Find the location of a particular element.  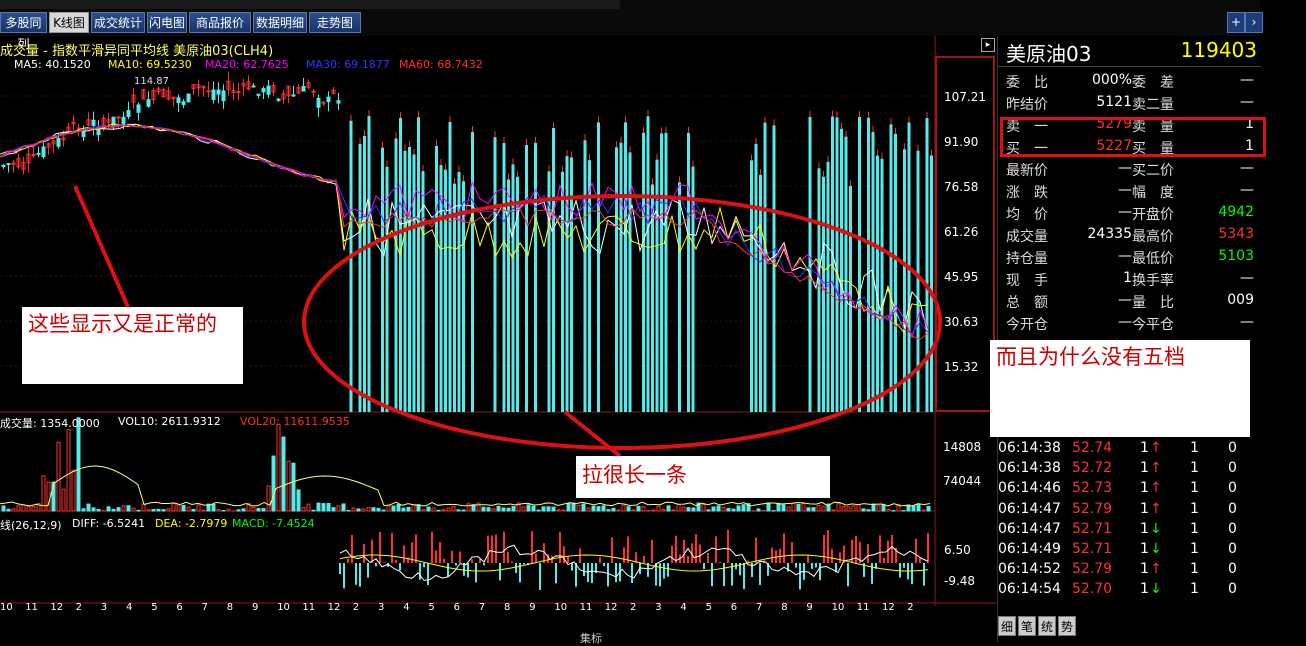

tab-0: 多股同列 is located at coordinates (23, 22).